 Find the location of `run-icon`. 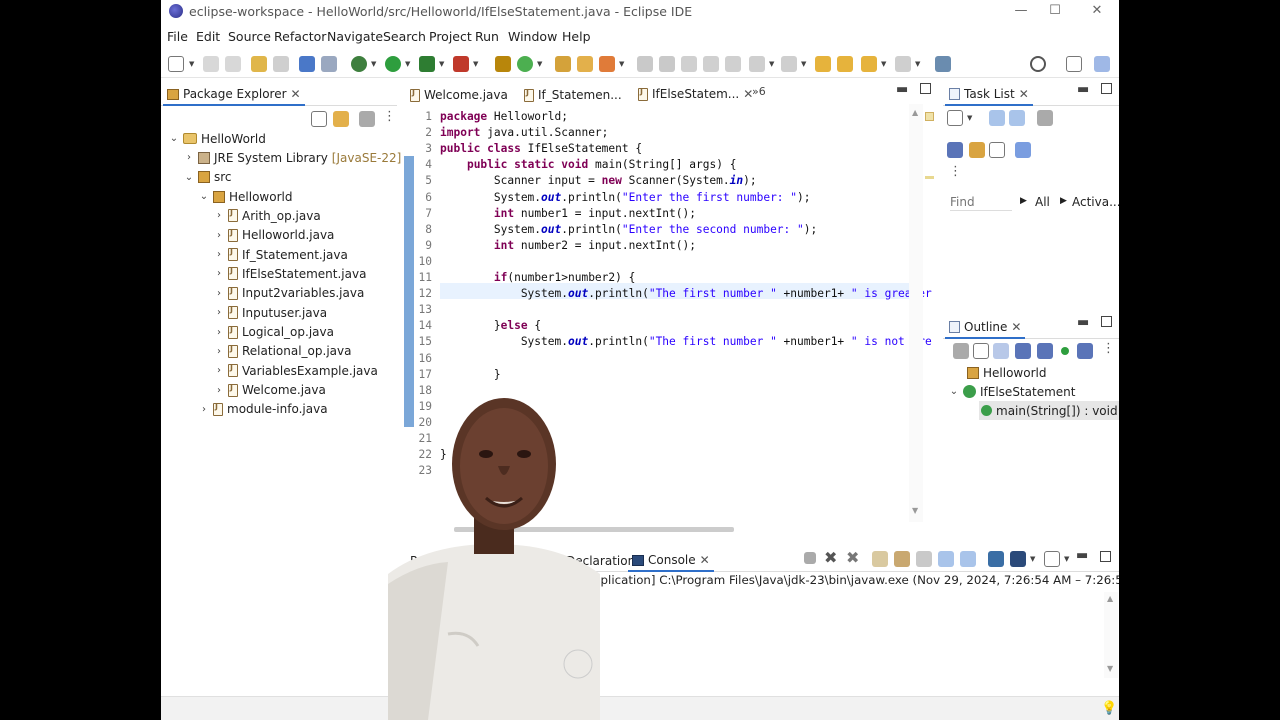

run-icon is located at coordinates (393, 64).